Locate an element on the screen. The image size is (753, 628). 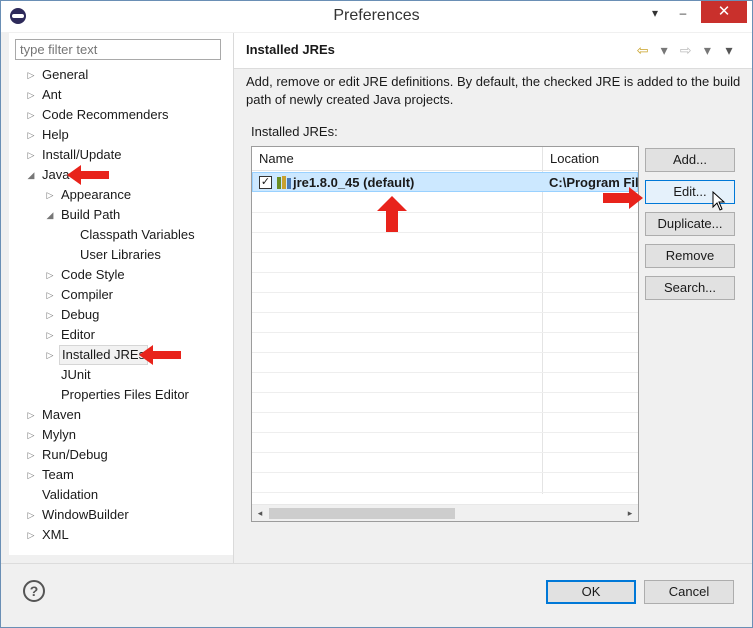
tree-item-code-style: ▷ Code Style is located at coordinates (87, 275).